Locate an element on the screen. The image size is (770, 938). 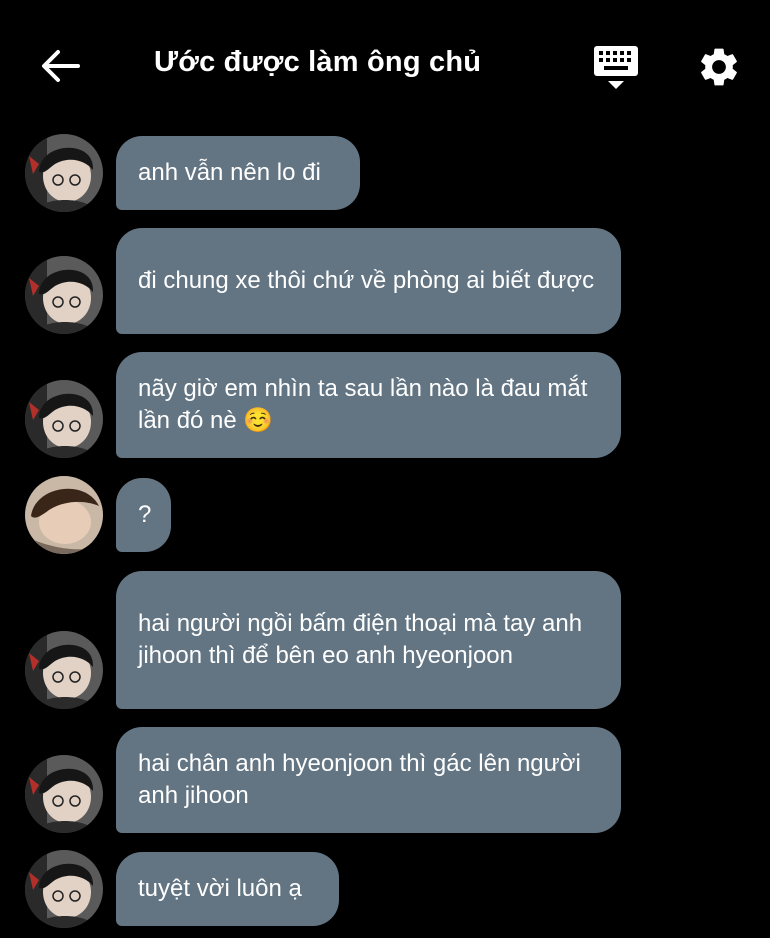
settings-button is located at coordinates (719, 67).